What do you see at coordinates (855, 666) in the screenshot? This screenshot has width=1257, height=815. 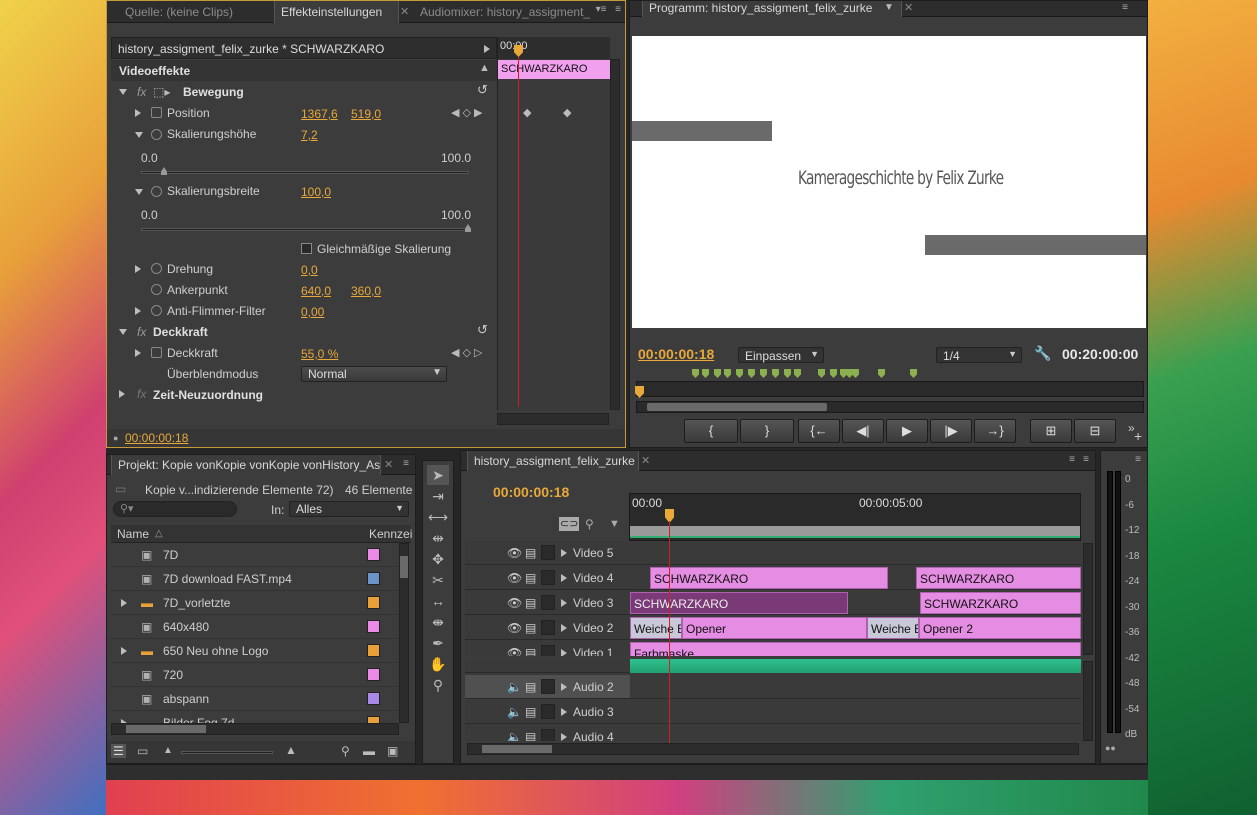 I see `audio-waveform-clip` at bounding box center [855, 666].